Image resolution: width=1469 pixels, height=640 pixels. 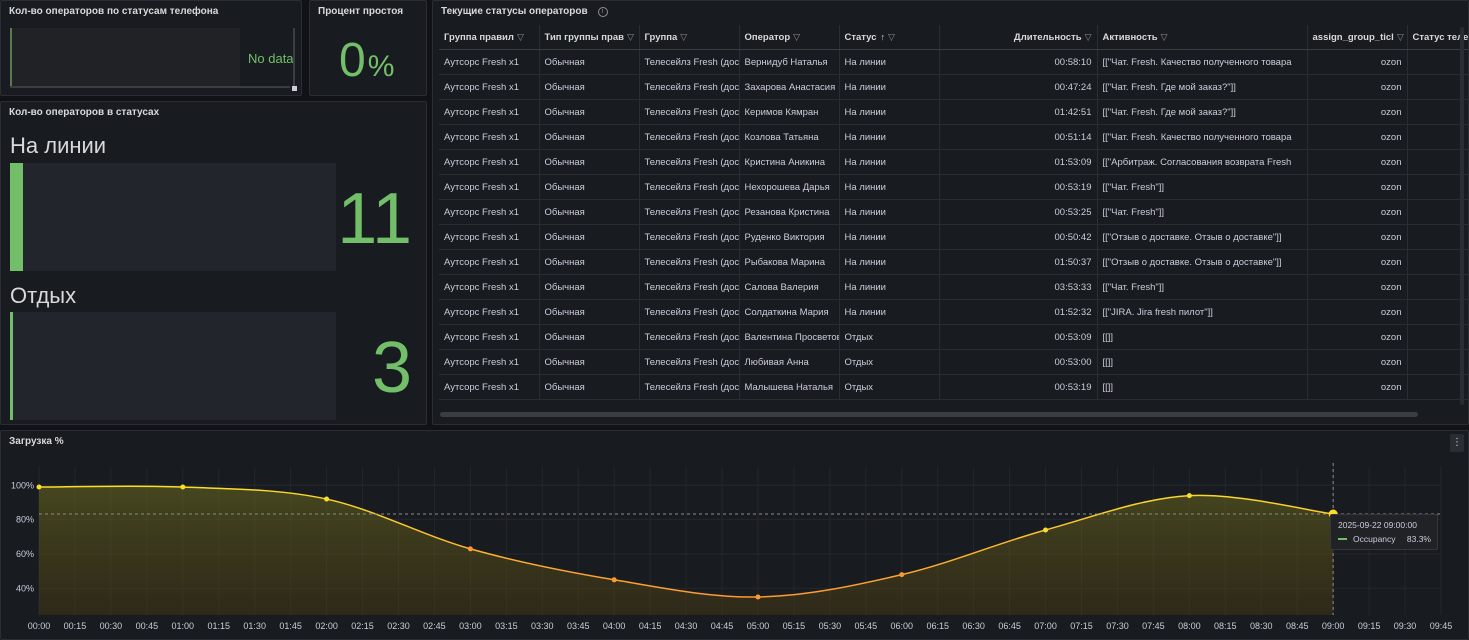 What do you see at coordinates (789, 262) in the screenshot?
I see `table-cell: Рыбакова Марина` at bounding box center [789, 262].